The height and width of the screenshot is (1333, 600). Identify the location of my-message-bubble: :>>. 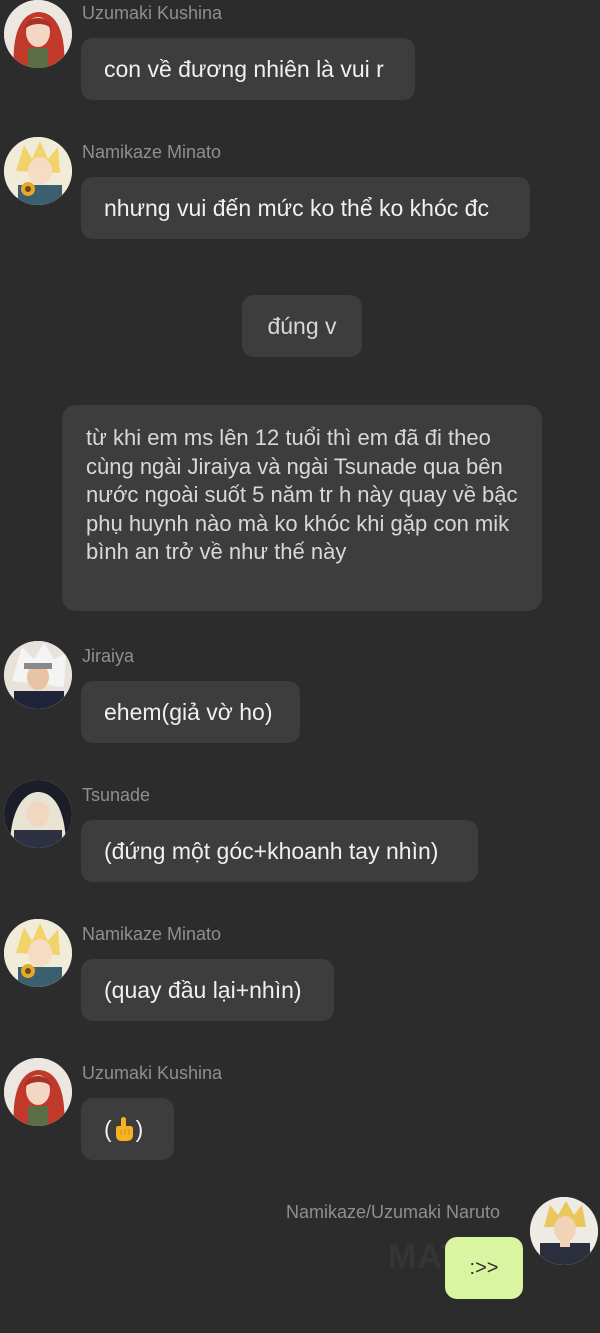
(484, 1268).